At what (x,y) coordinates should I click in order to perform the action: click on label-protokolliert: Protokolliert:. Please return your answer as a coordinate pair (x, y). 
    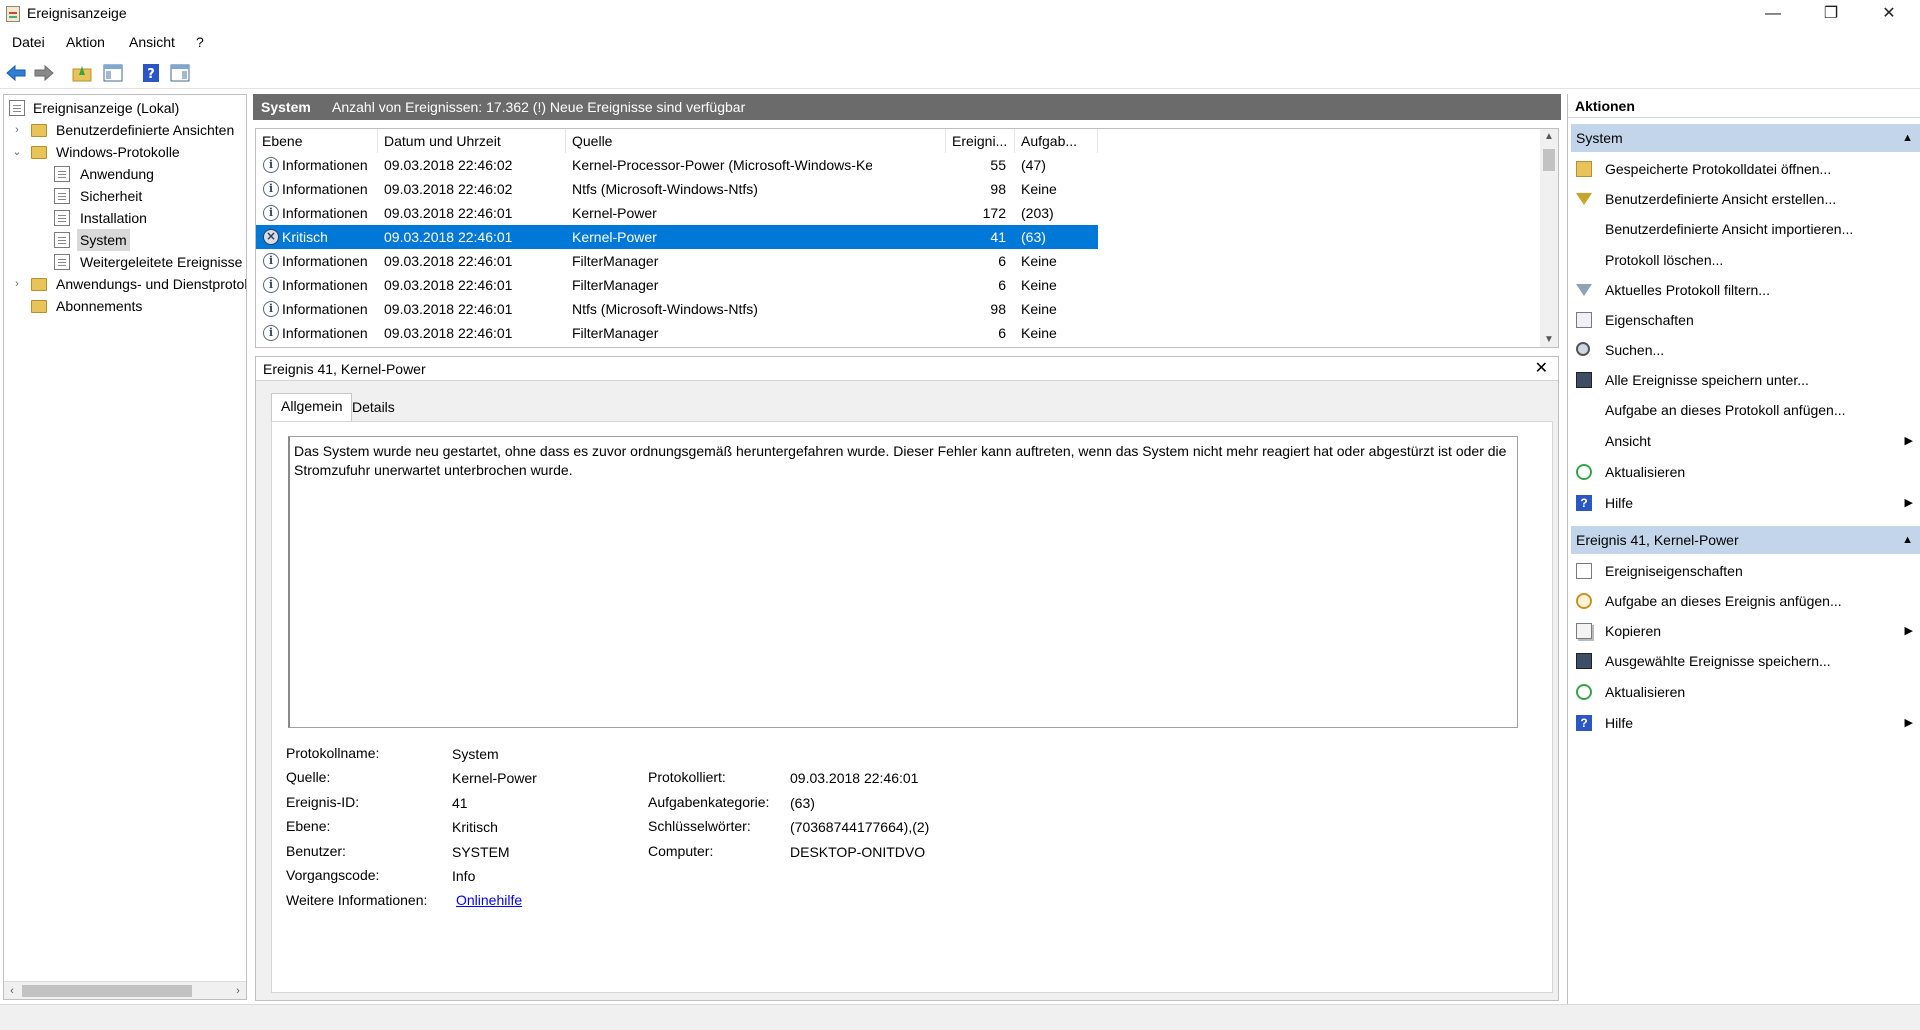
    Looking at the image, I should click on (687, 777).